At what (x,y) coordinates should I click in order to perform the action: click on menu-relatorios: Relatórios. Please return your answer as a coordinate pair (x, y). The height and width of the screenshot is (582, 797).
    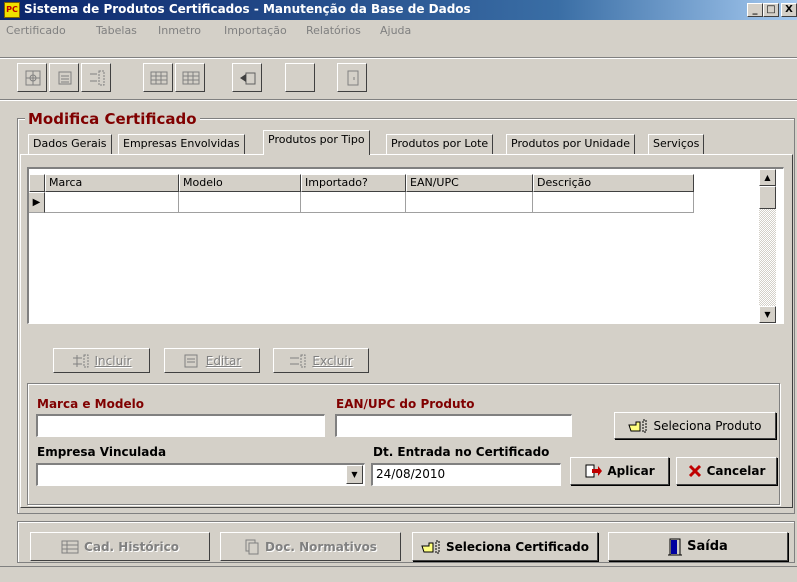
    Looking at the image, I should click on (333, 30).